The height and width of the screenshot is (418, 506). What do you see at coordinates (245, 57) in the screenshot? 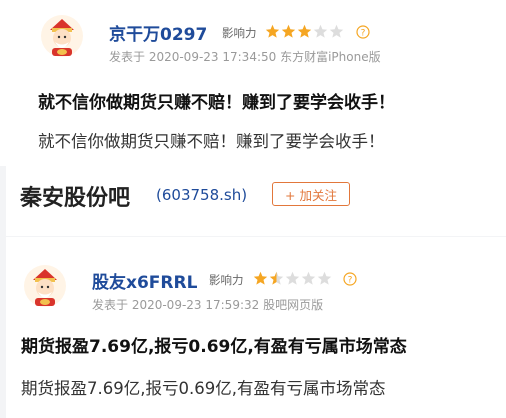
I see `post-meta: 发表于 2020-09-23 17:34:50 东方财富iPhone版` at bounding box center [245, 57].